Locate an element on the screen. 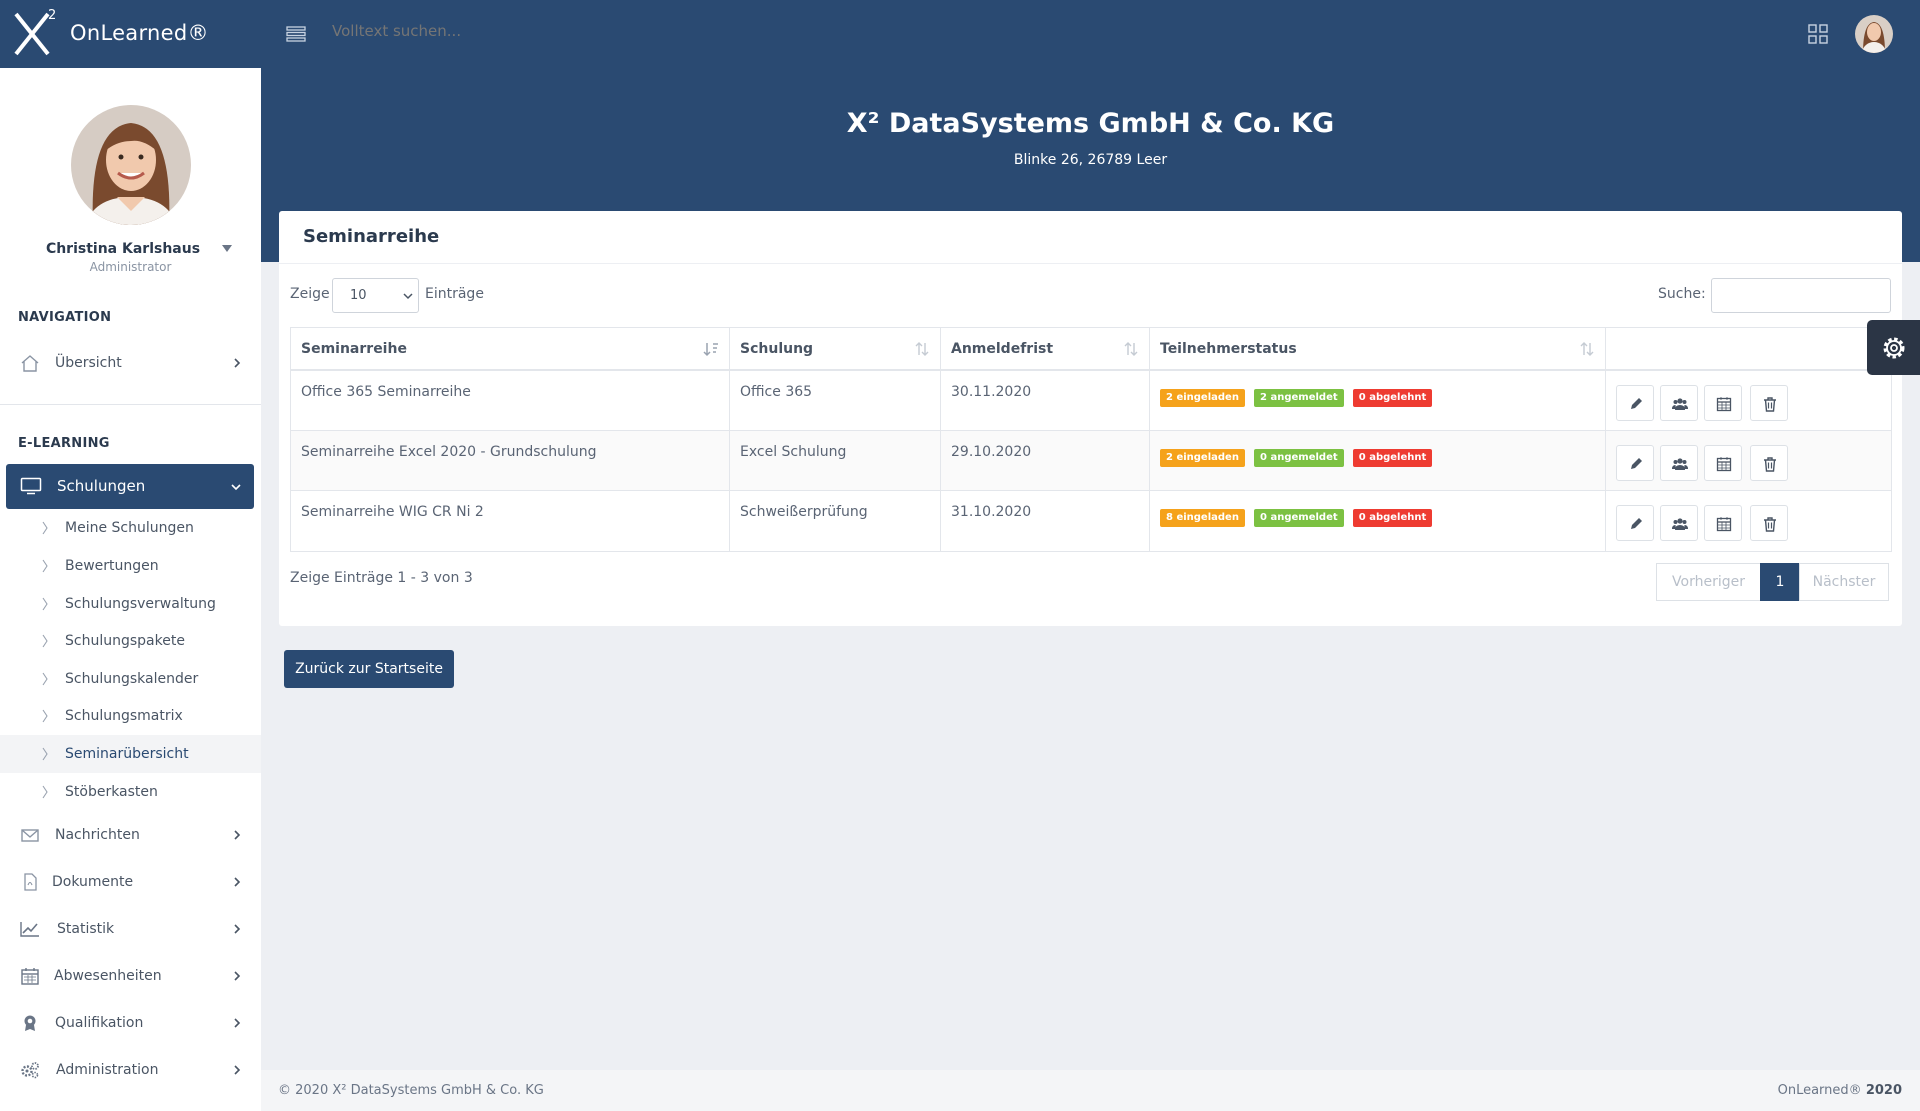 The image size is (1920, 1111). pagination-page-1: 1 is located at coordinates (1780, 582).